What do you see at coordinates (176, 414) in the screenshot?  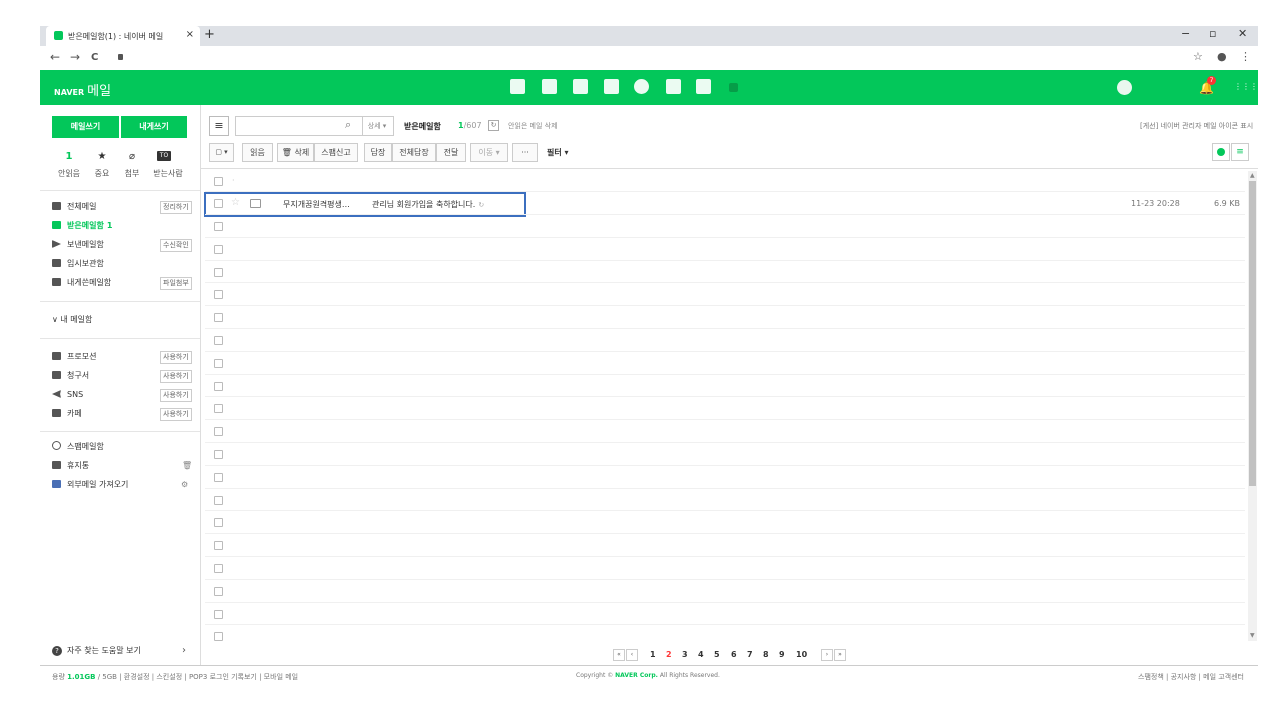 I see `use-cafe-button: 사용하기` at bounding box center [176, 414].